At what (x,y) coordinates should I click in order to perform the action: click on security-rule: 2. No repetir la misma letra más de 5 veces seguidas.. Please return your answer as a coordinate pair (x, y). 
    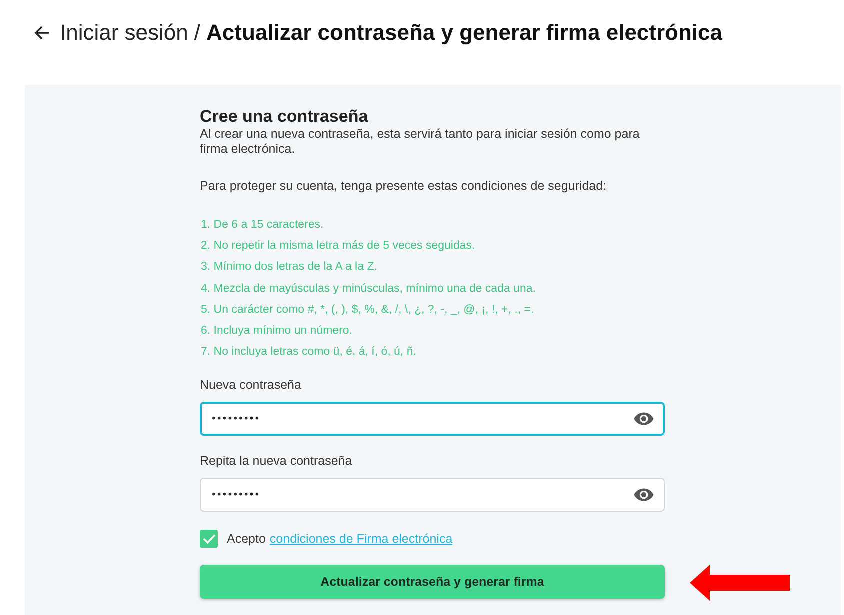
    Looking at the image, I should click on (338, 246).